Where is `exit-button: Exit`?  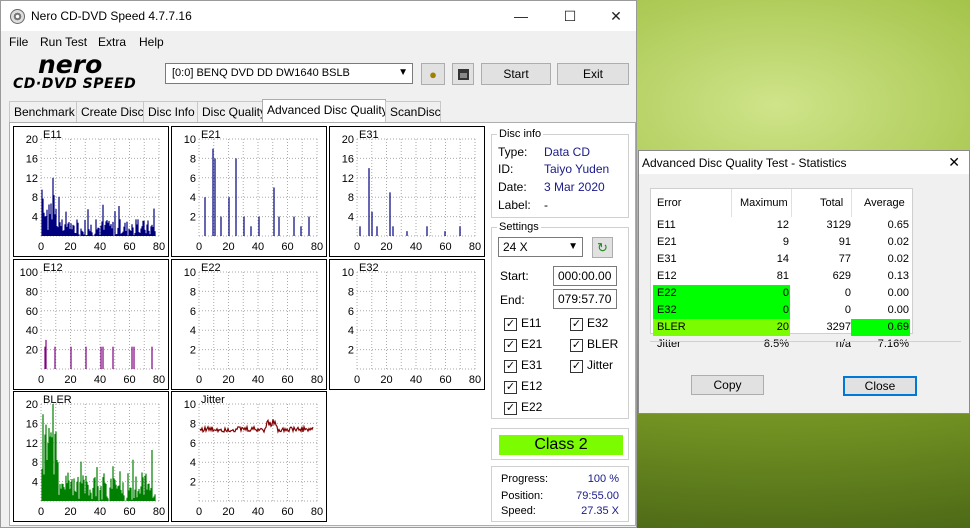 exit-button: Exit is located at coordinates (593, 74).